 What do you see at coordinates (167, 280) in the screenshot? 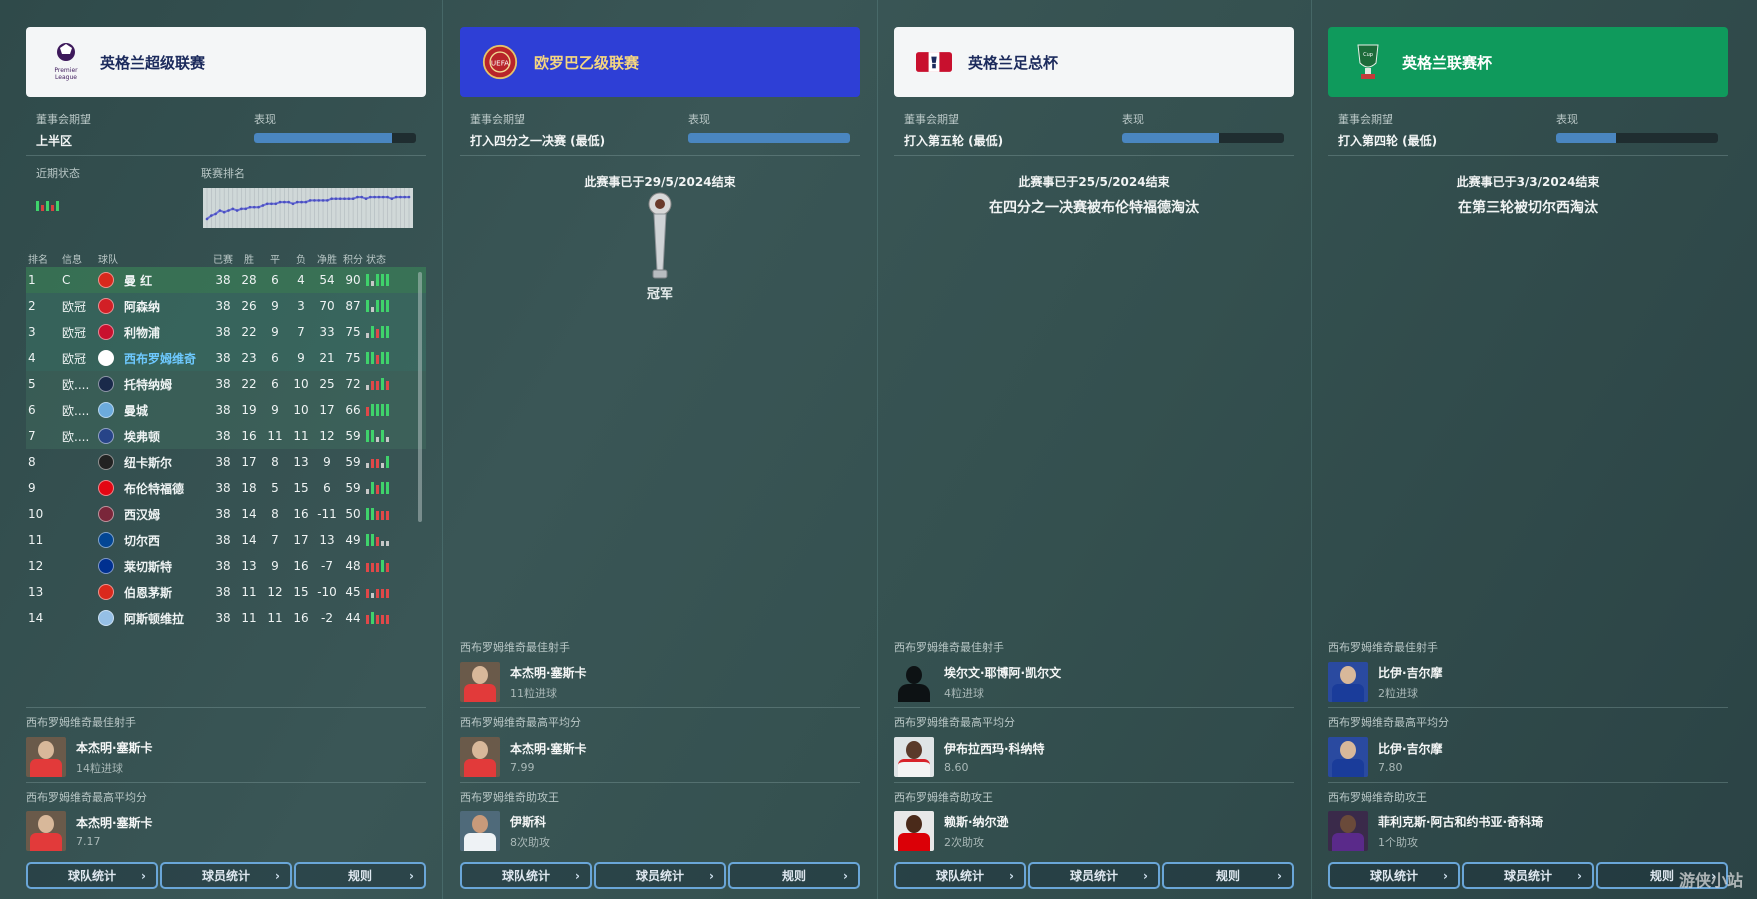
I see `team-name: 曼 红` at bounding box center [167, 280].